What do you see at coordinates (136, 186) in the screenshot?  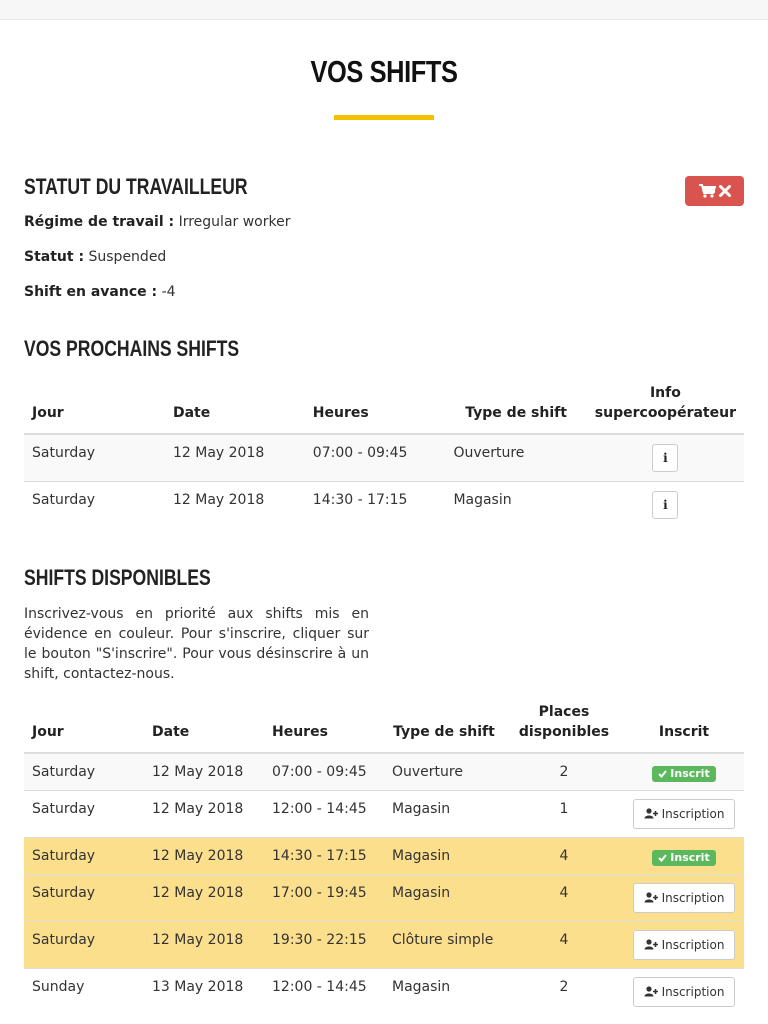 I see `statut-heading: STATUT DU TRAVAILLEUR` at bounding box center [136, 186].